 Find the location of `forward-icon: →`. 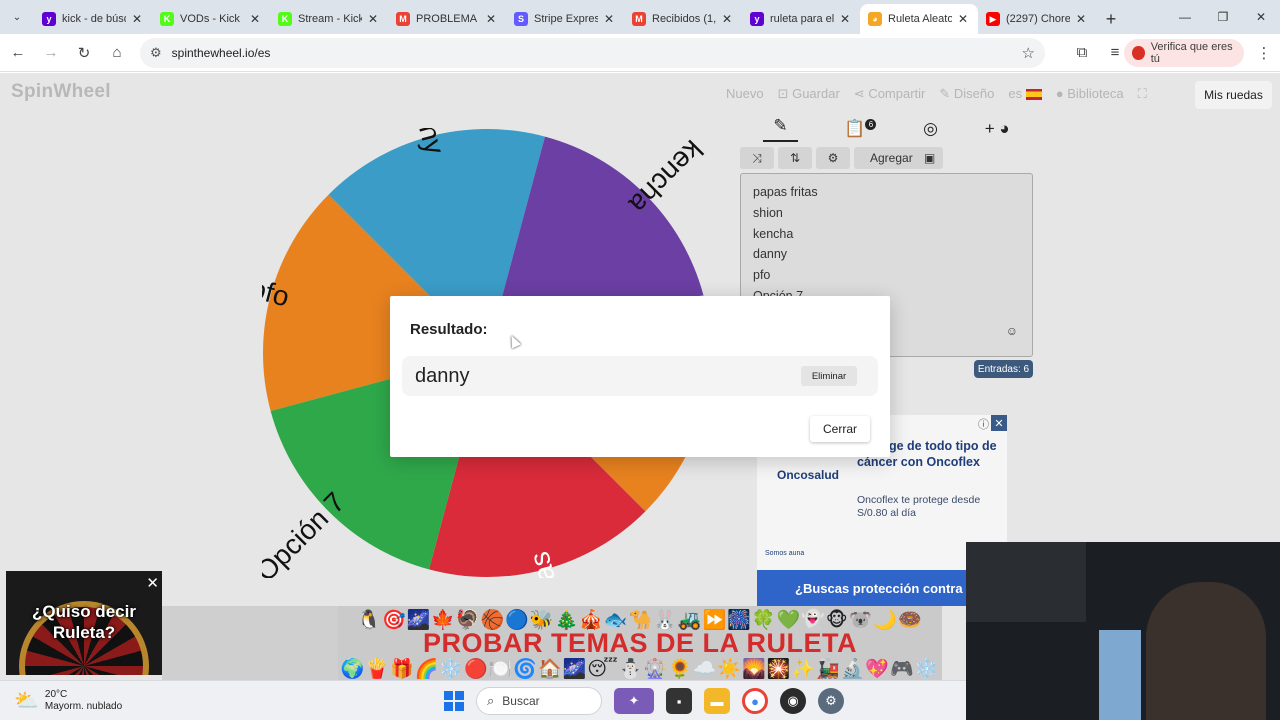

forward-icon: → is located at coordinates (51, 53).